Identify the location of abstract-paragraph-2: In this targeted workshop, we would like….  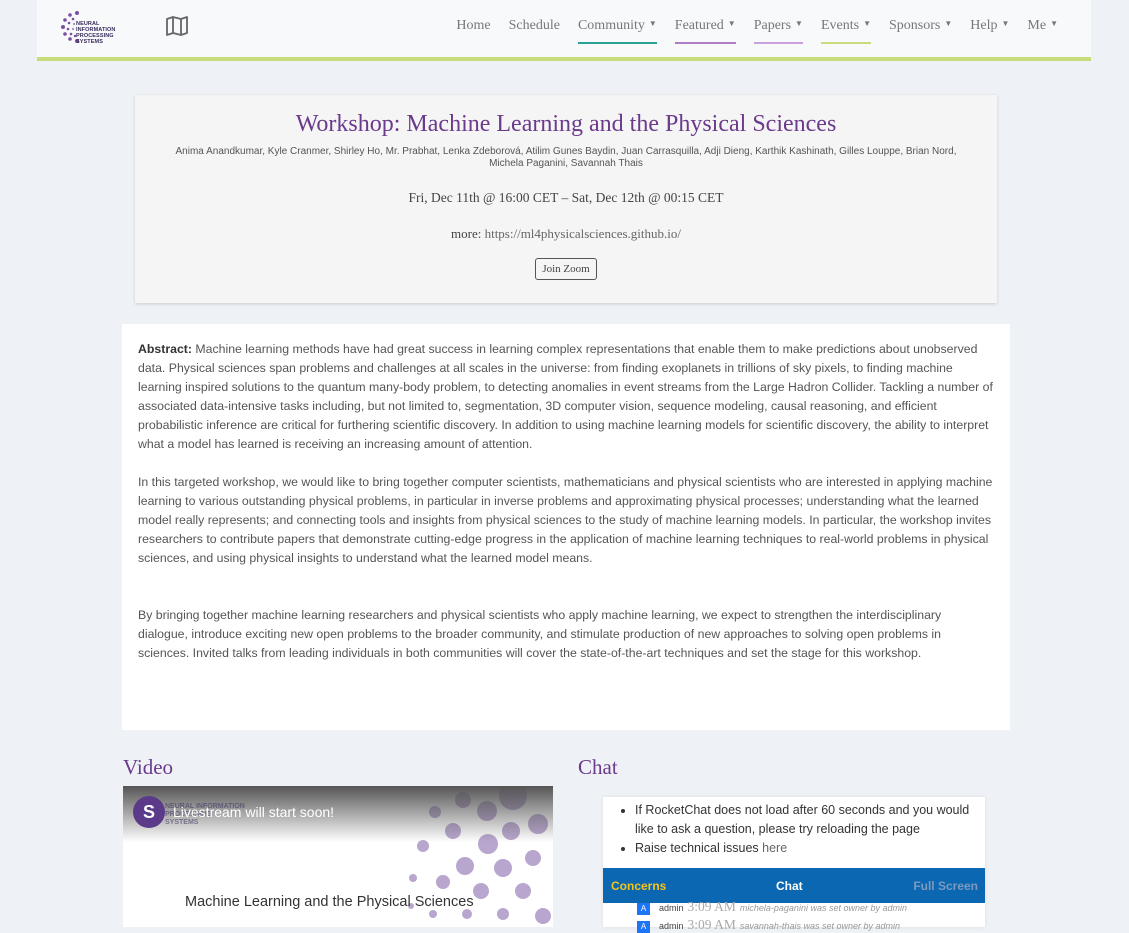
(565, 520).